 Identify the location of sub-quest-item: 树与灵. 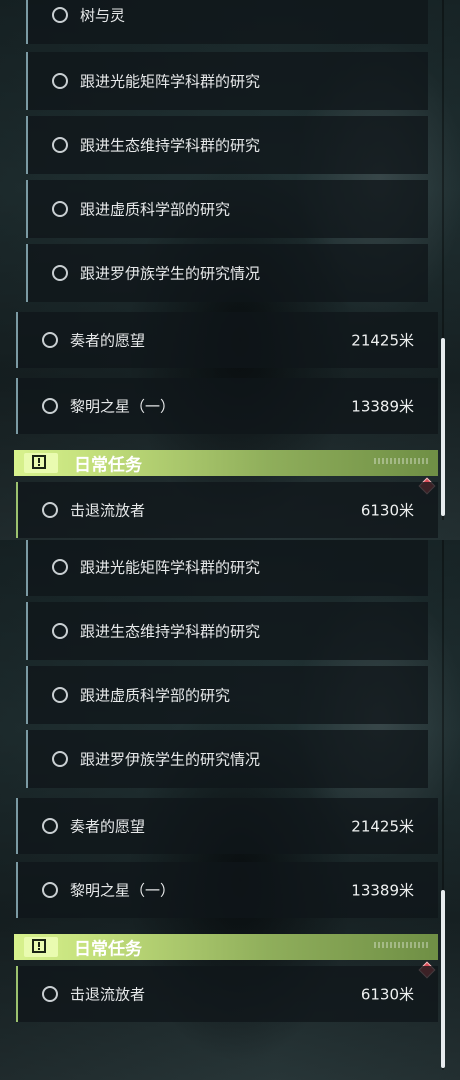
(227, 22).